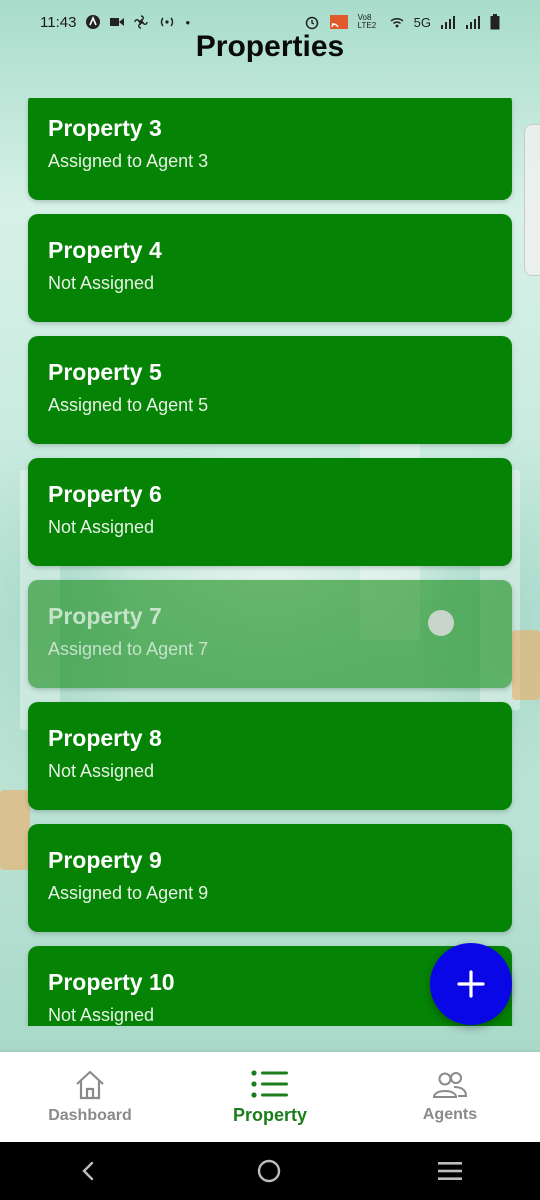 The height and width of the screenshot is (1200, 540). Describe the element at coordinates (105, 250) in the screenshot. I see `property-title: Property 4` at that location.